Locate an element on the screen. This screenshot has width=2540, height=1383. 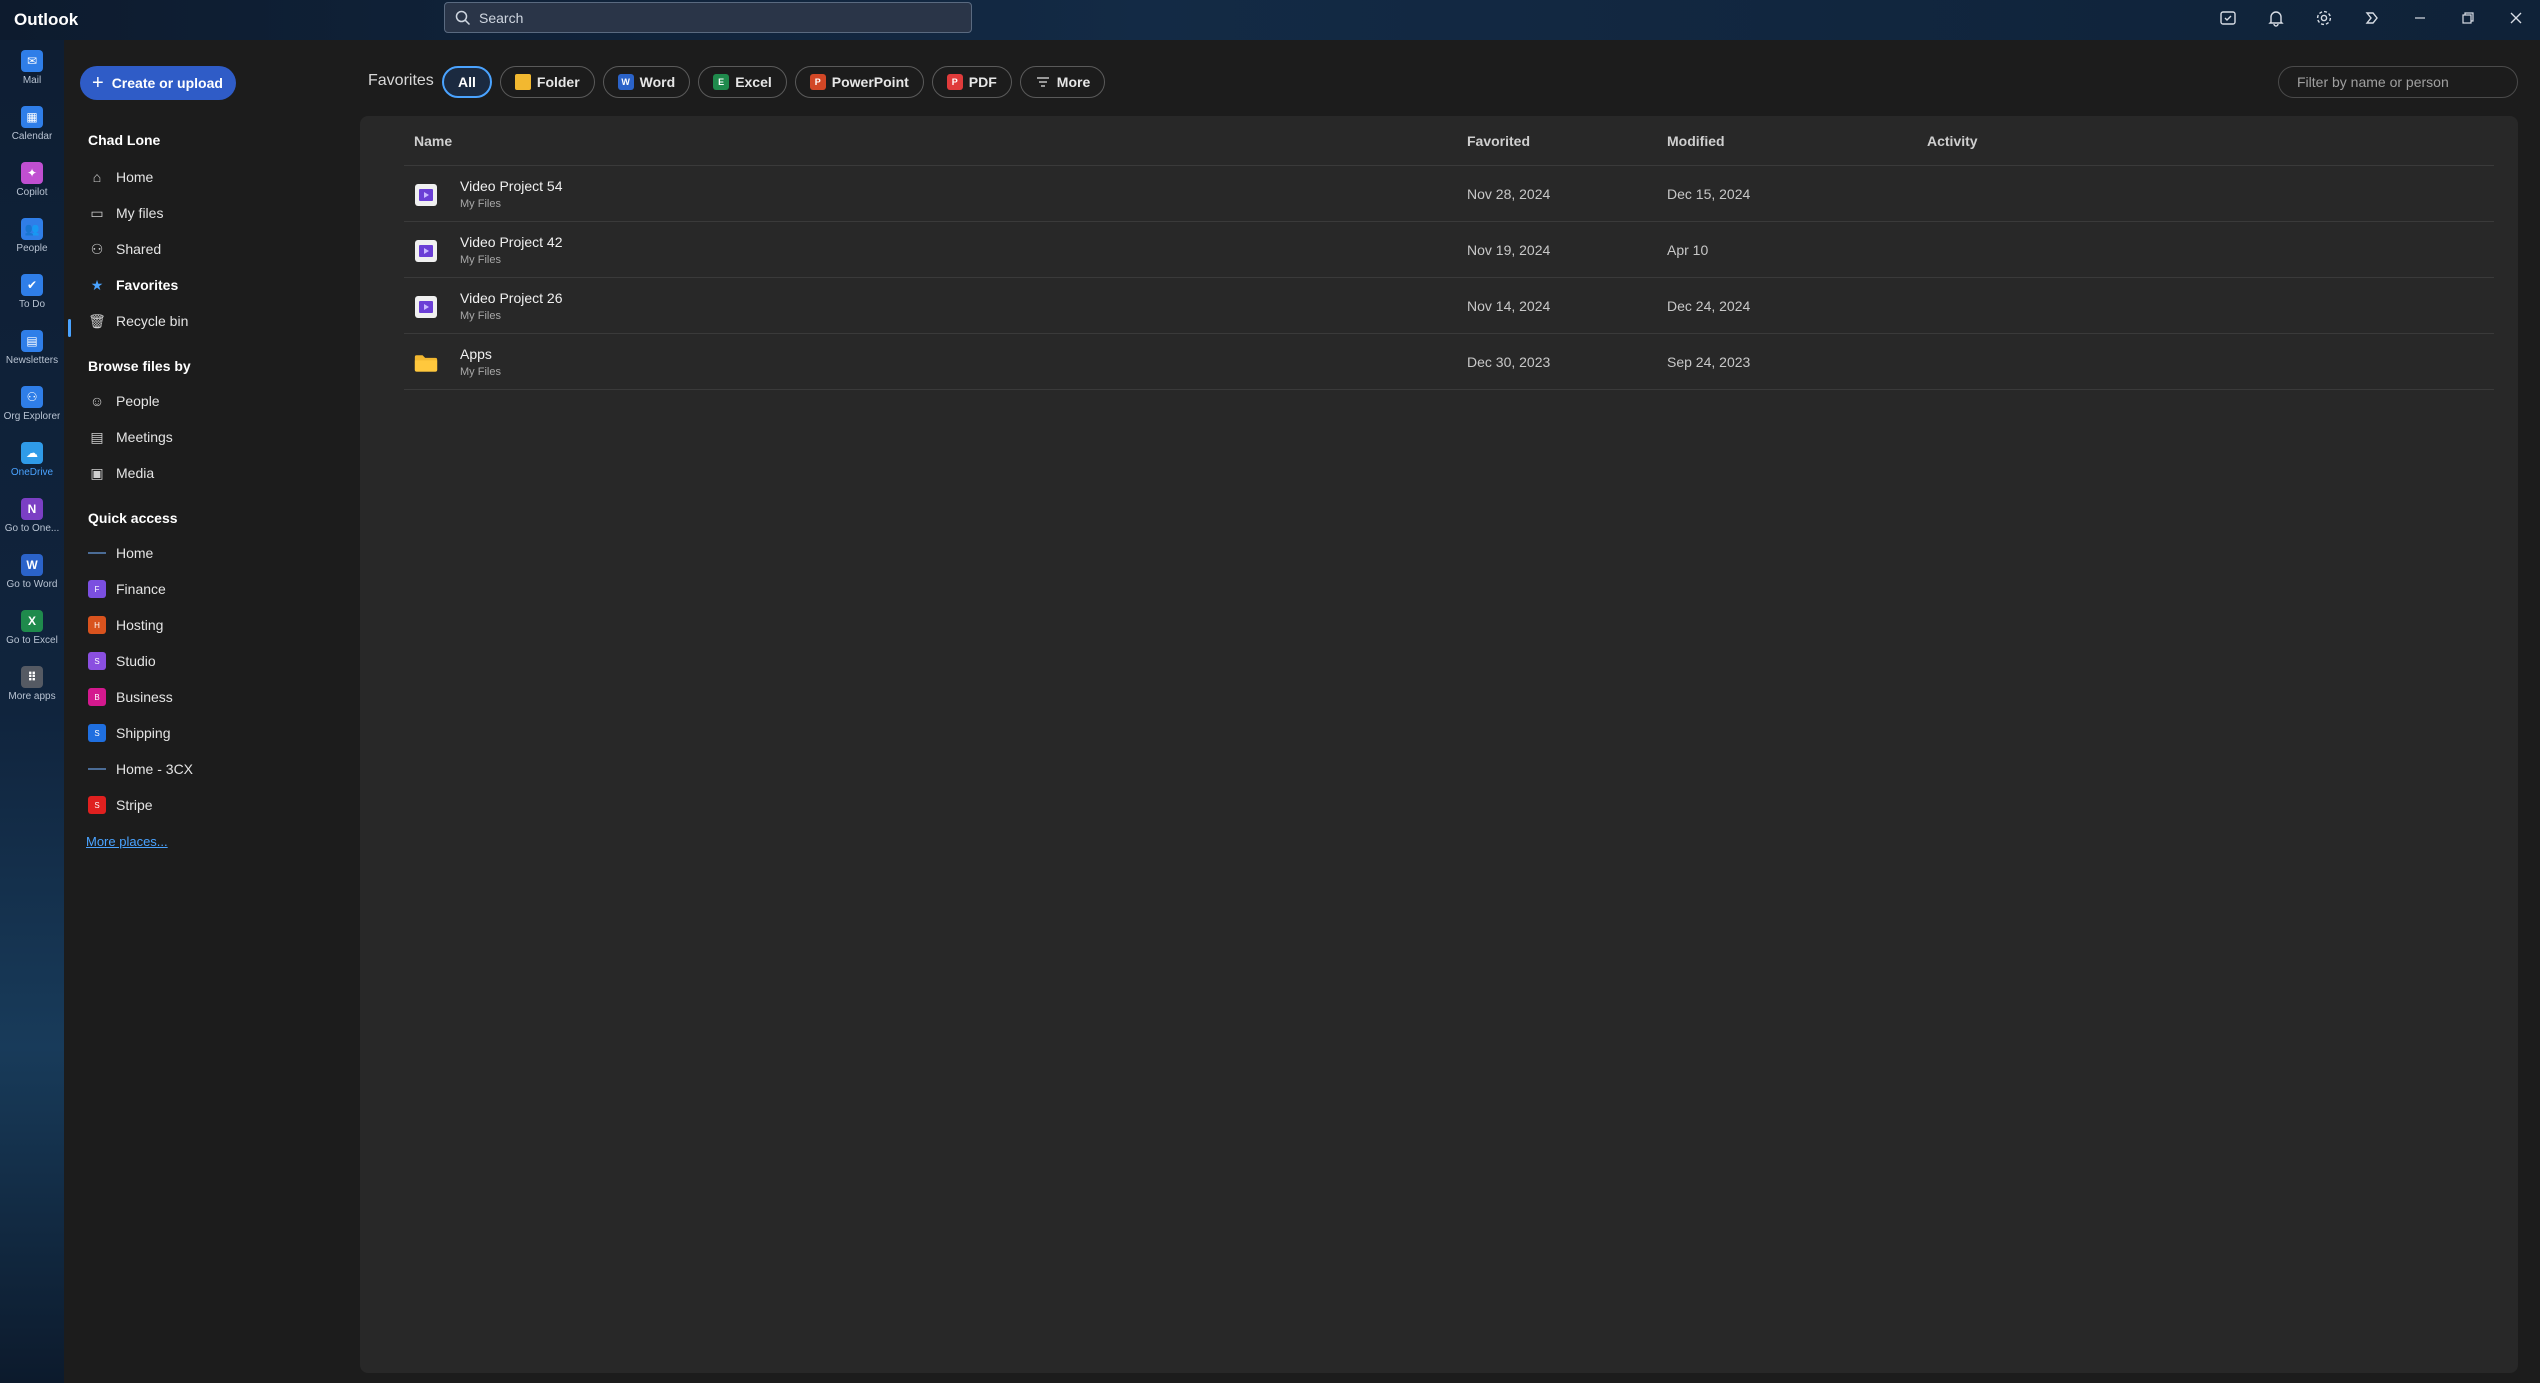
quick-access-label: Home is located at coordinates (135, 553).